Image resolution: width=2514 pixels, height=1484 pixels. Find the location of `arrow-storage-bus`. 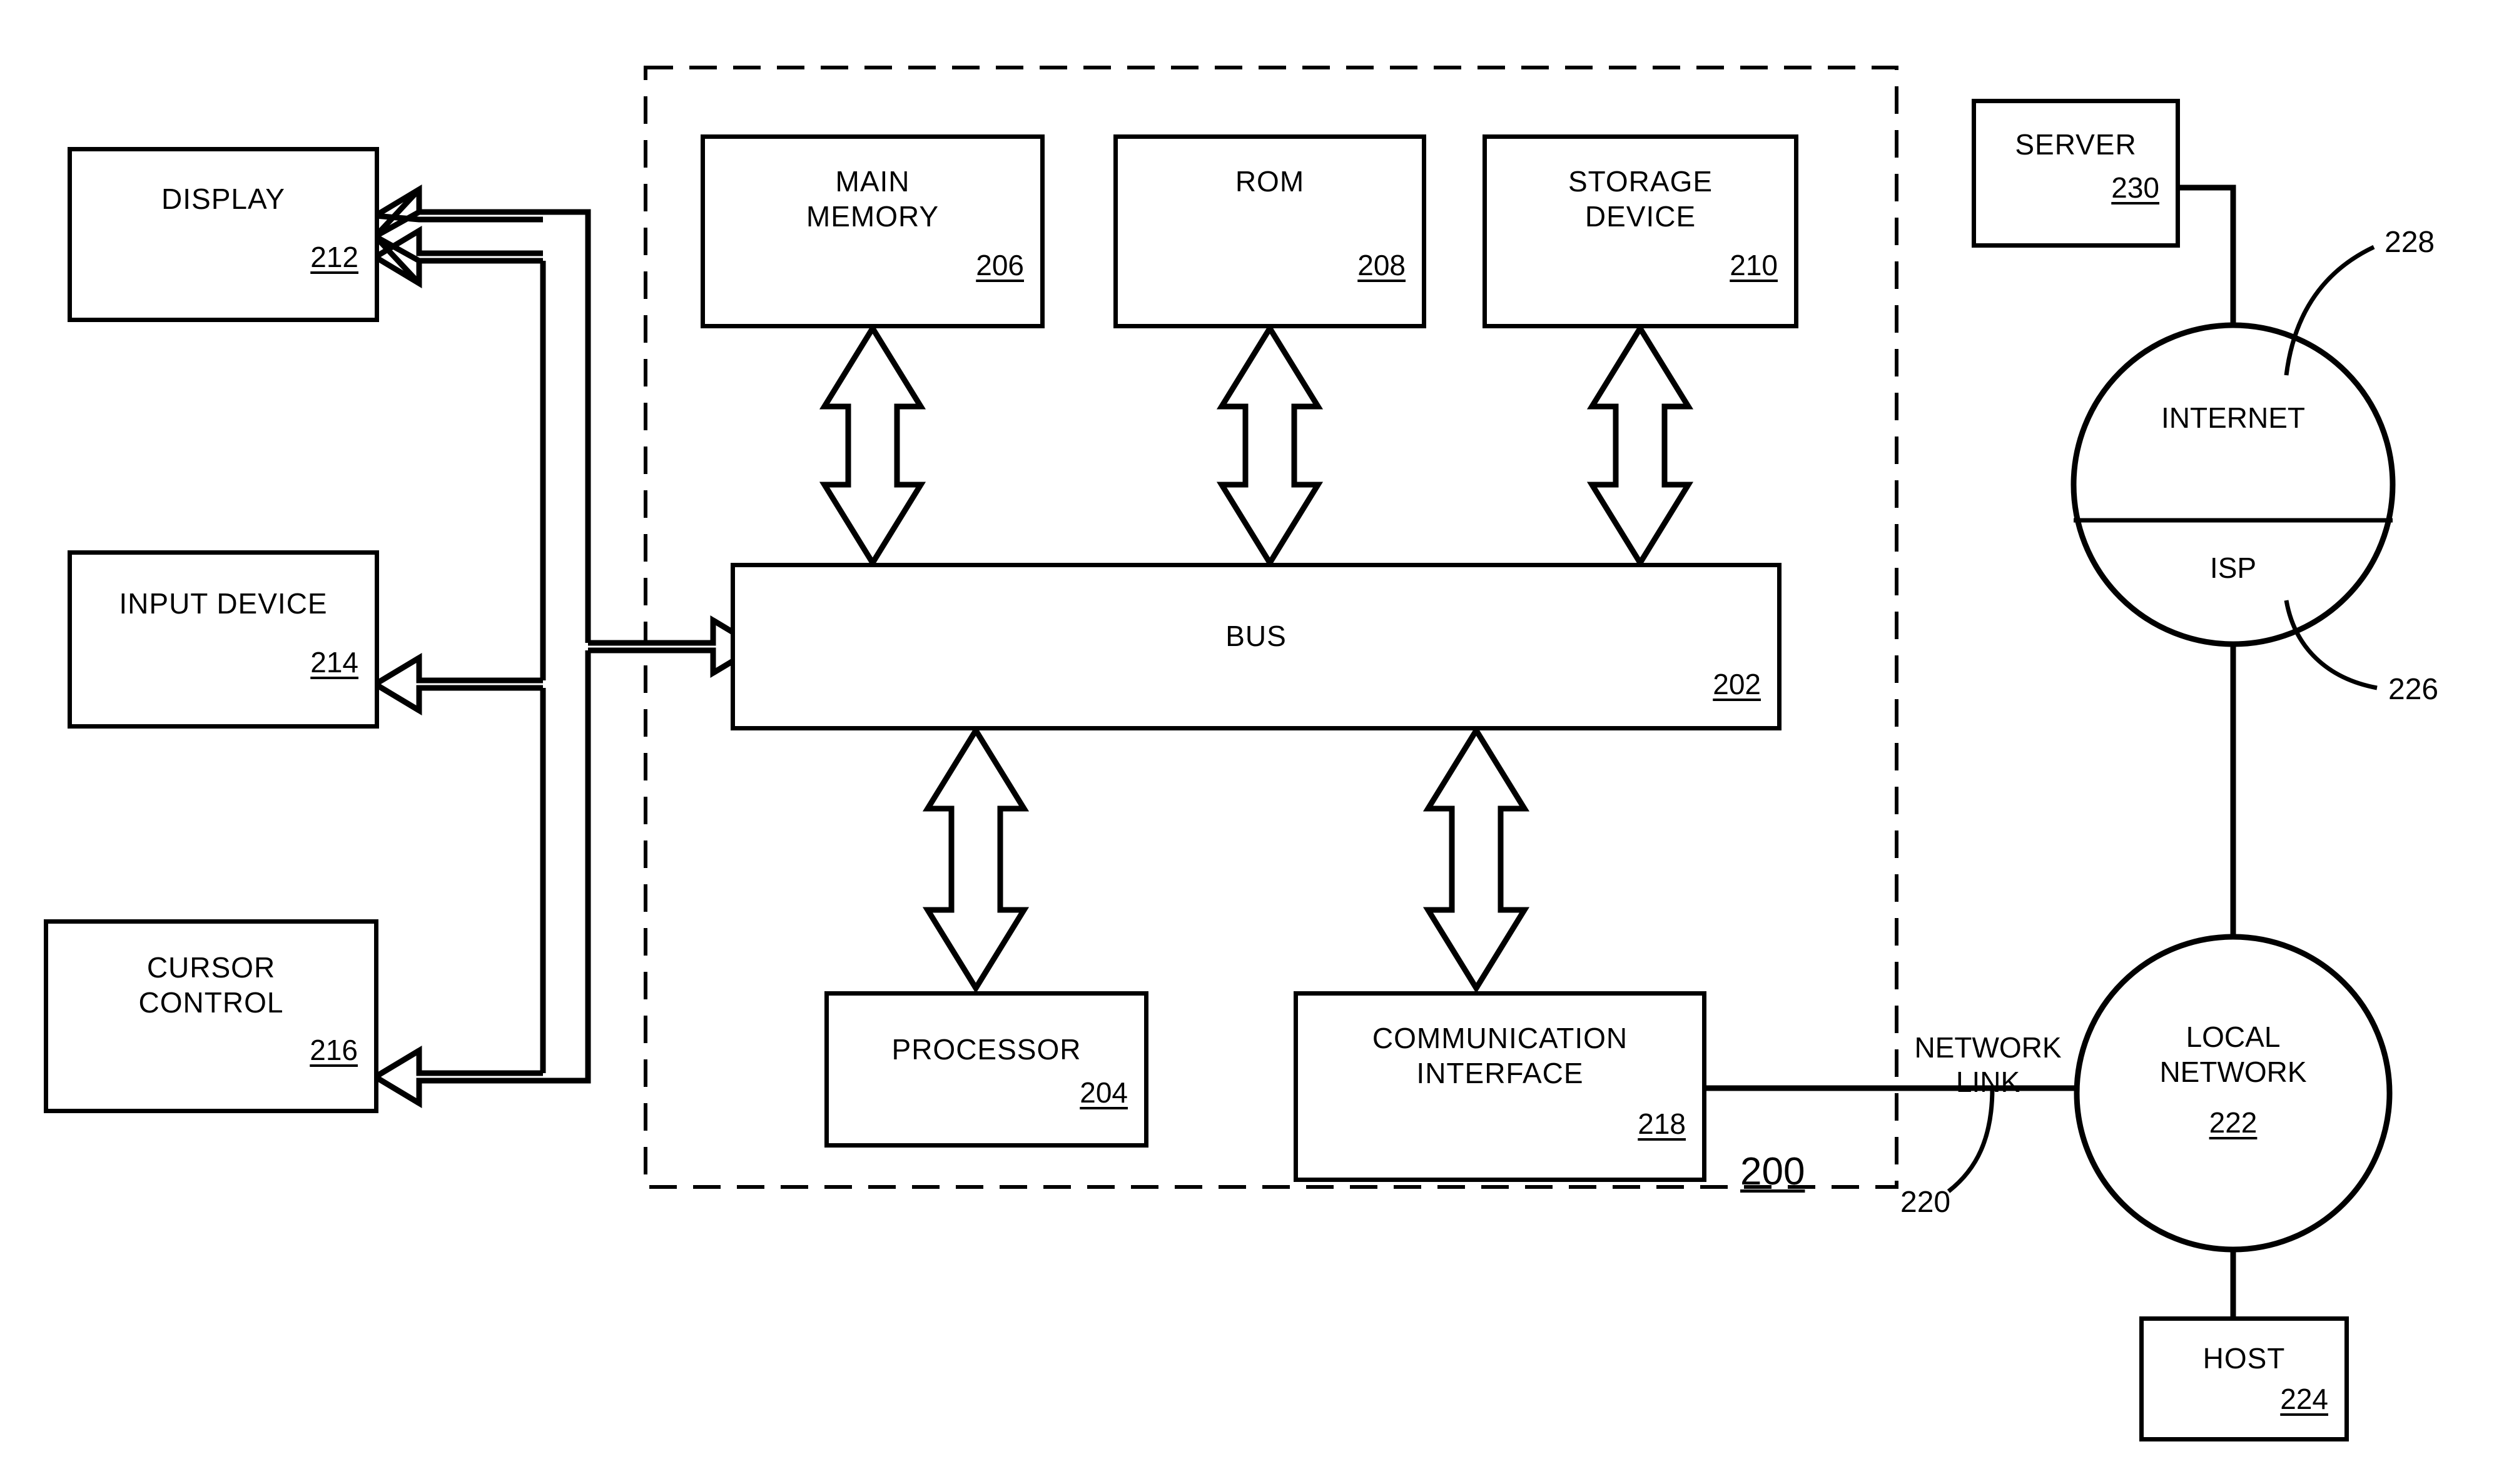

arrow-storage-bus is located at coordinates (1640, 446).